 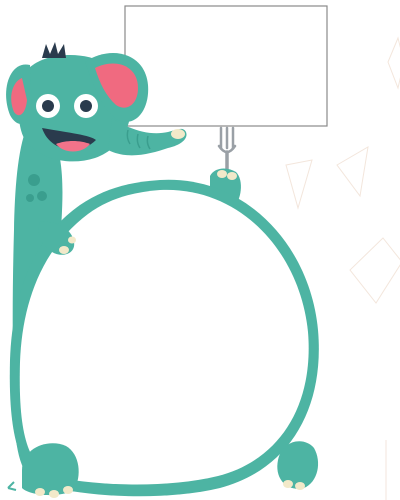 I want to click on deco-triangle-left, so click(x=299, y=184).